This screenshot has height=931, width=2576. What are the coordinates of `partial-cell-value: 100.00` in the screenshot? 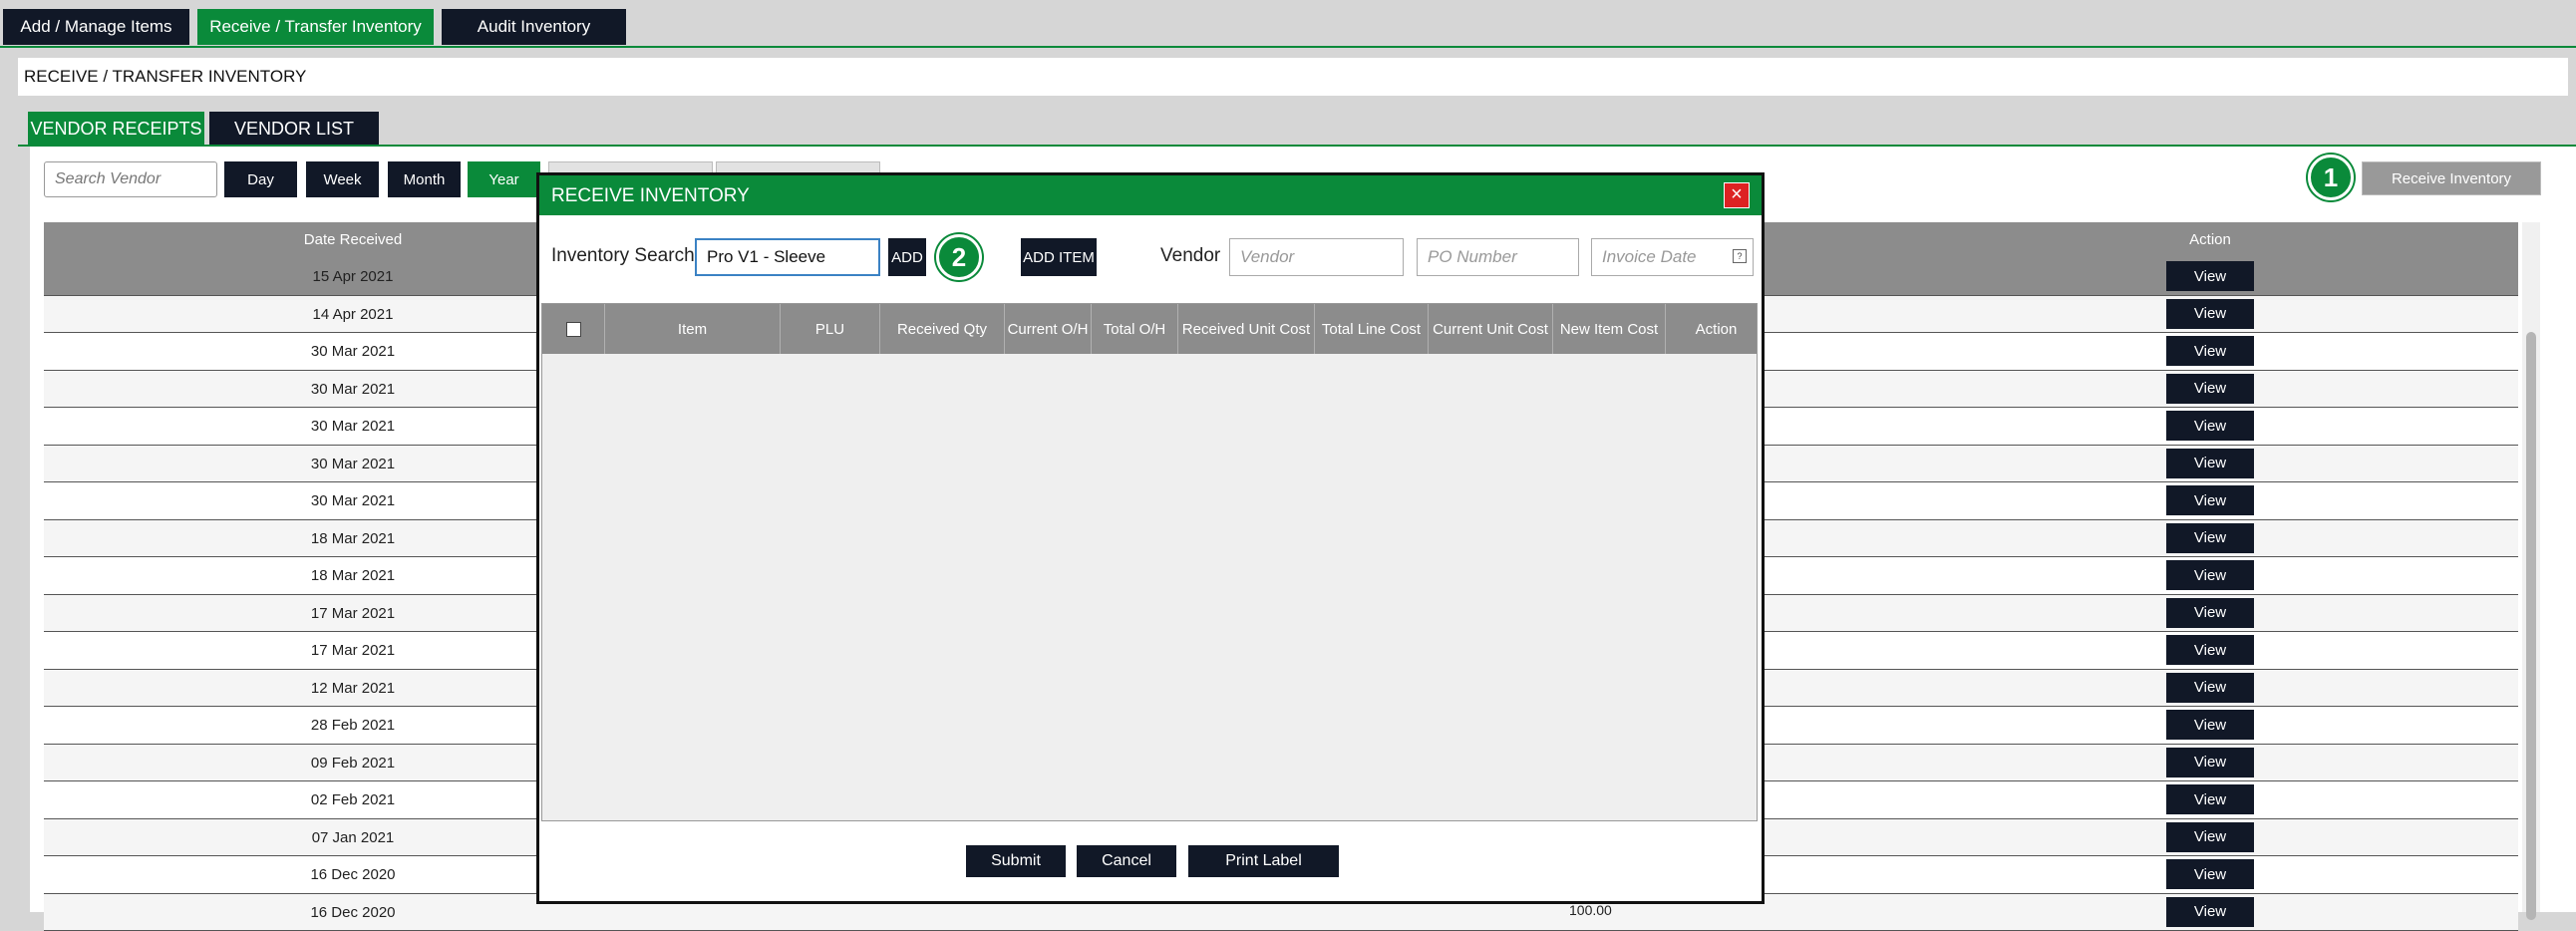 It's located at (1590, 910).